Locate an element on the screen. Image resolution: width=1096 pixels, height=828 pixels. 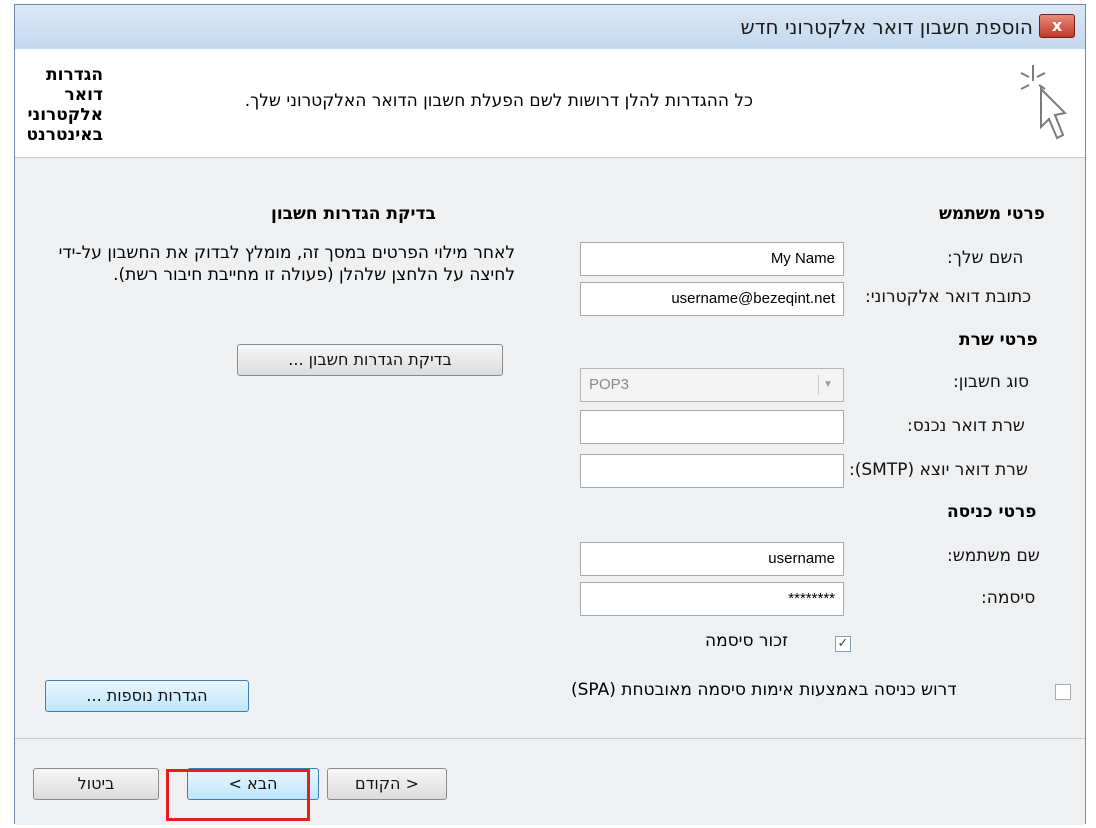
next-button-highlight is located at coordinates (238, 795).